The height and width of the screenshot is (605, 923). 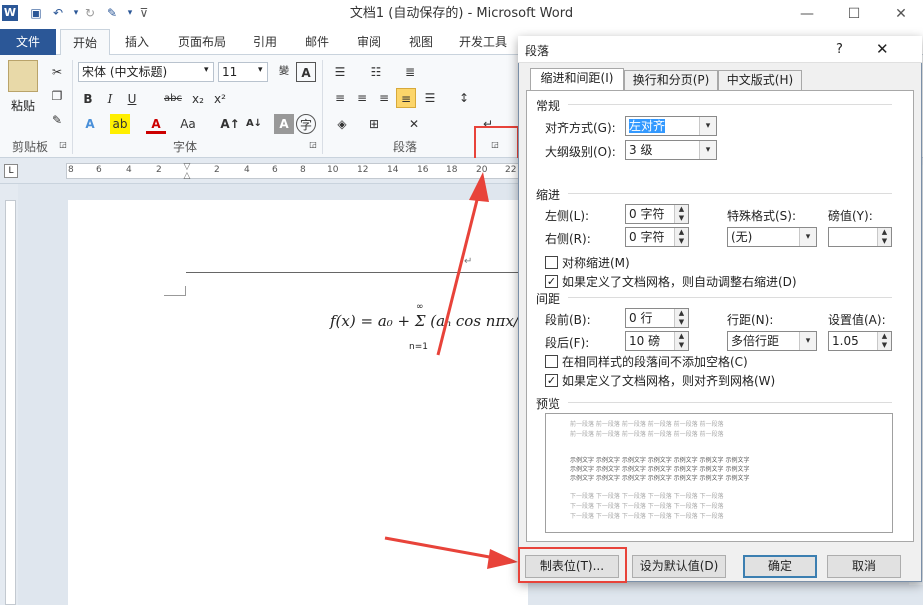 I want to click on arrow-right-head, so click(x=502, y=559).